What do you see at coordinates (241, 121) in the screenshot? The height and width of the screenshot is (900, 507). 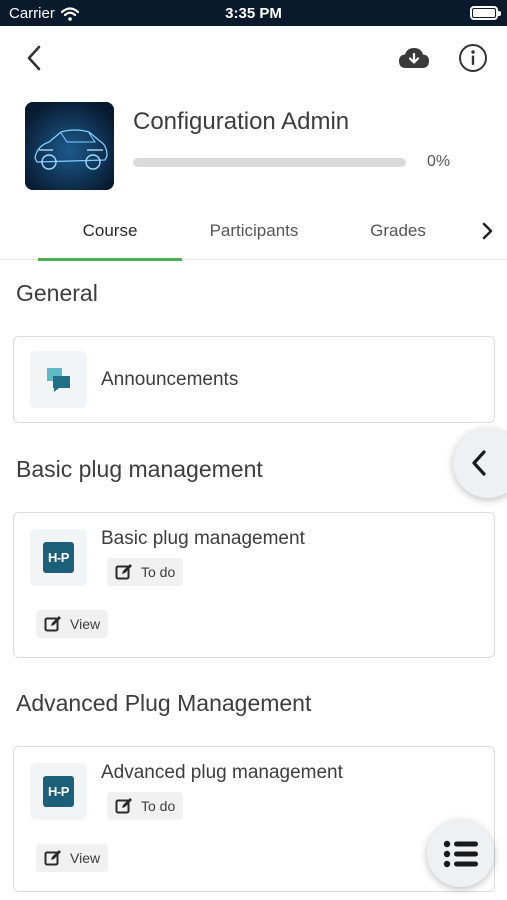 I see `course-title: Configuration Admin` at bounding box center [241, 121].